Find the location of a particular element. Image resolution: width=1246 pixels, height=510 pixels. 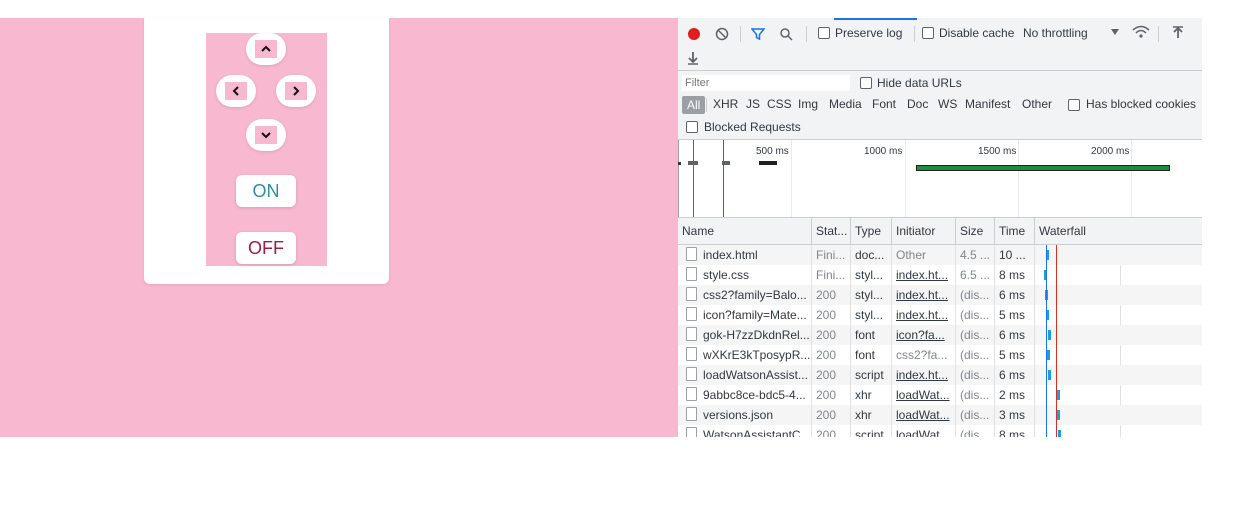

type-filter-doc: Doc is located at coordinates (917, 104).